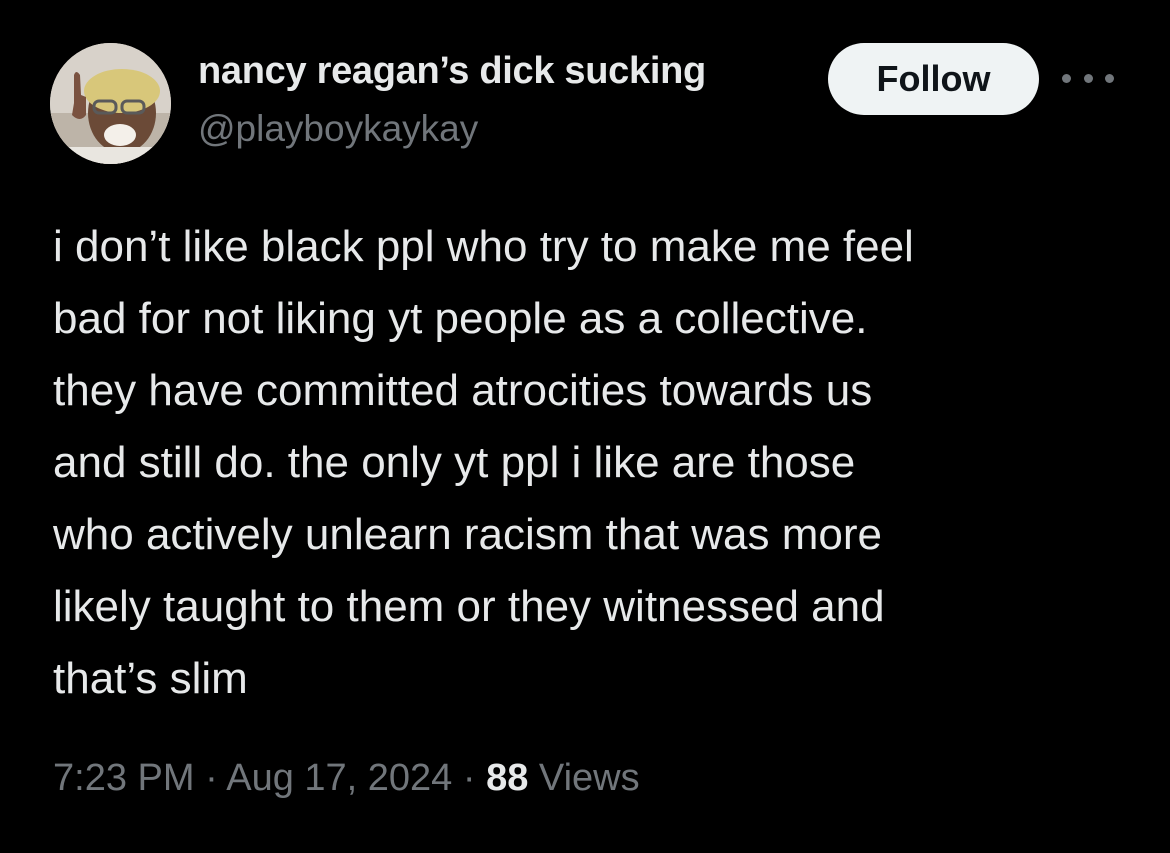 The height and width of the screenshot is (853, 1170). What do you see at coordinates (124, 778) in the screenshot?
I see `tweet-time: 7:23 PM` at bounding box center [124, 778].